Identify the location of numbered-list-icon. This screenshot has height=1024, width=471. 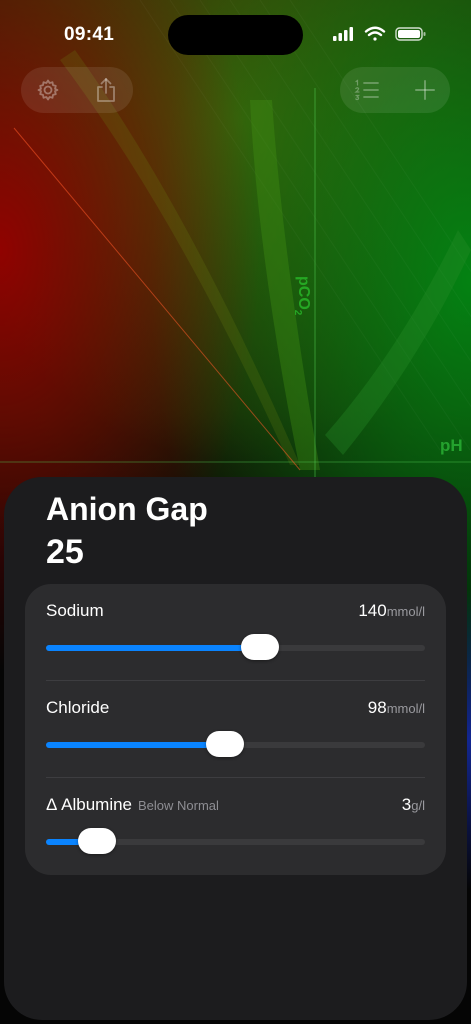
(366, 90).